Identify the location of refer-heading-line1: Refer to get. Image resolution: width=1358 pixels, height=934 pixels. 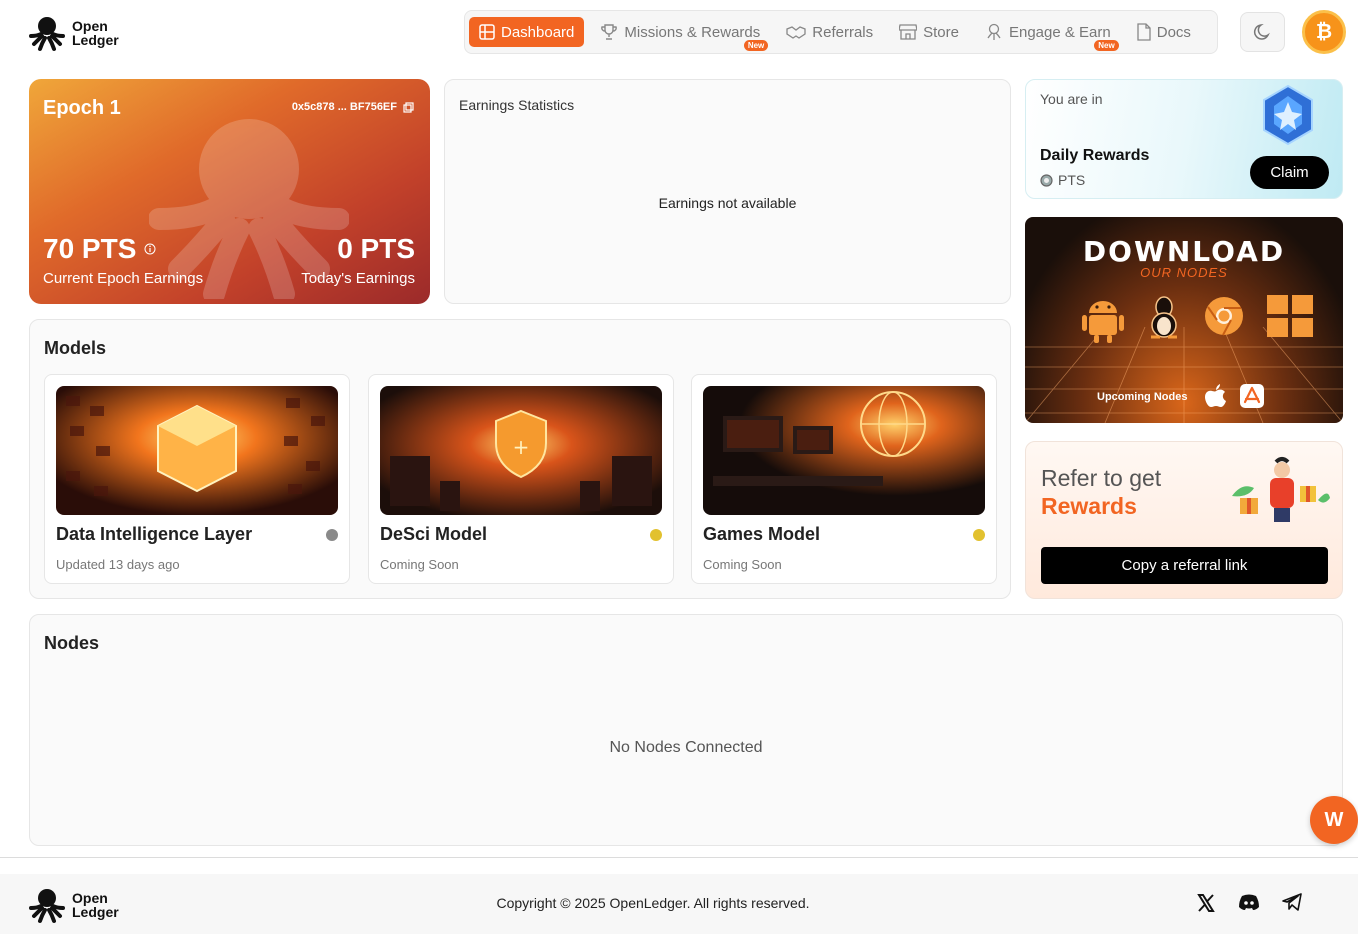
(1101, 478).